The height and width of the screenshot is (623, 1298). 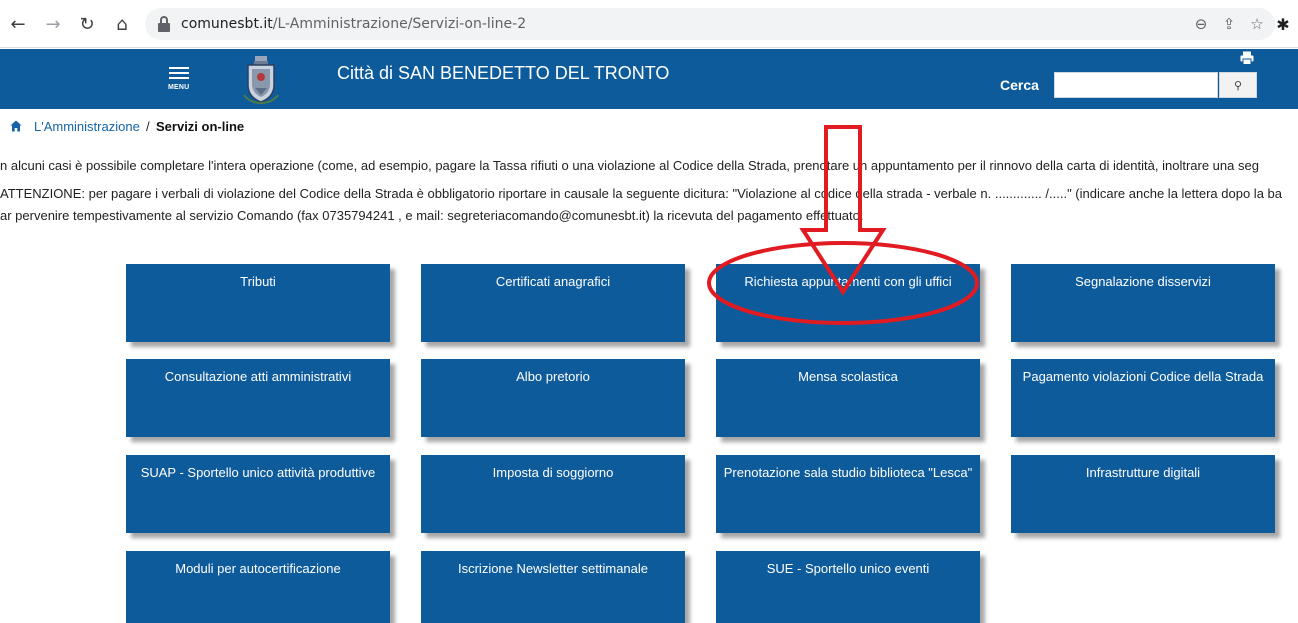 I want to click on city-crest-logo, so click(x=261, y=80).